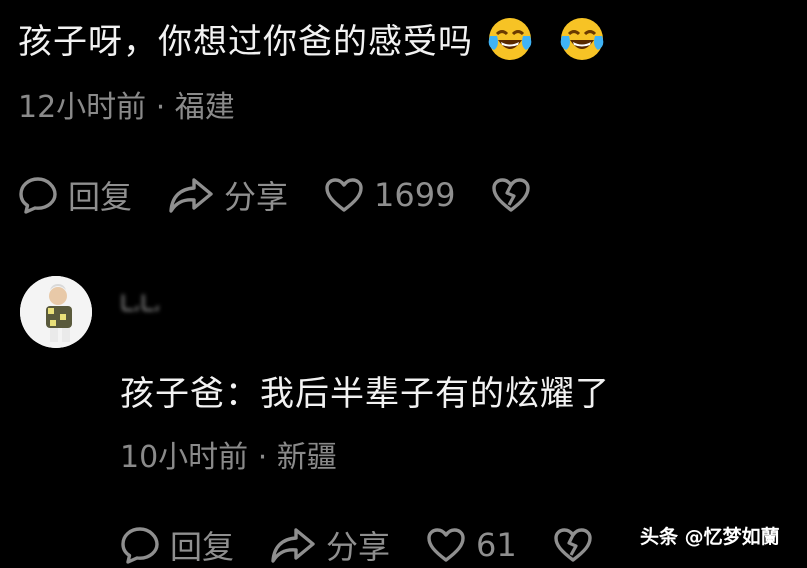 The height and width of the screenshot is (568, 807). Describe the element at coordinates (140, 304) in the screenshot. I see `reply-username: ـا،ـا،` at that location.